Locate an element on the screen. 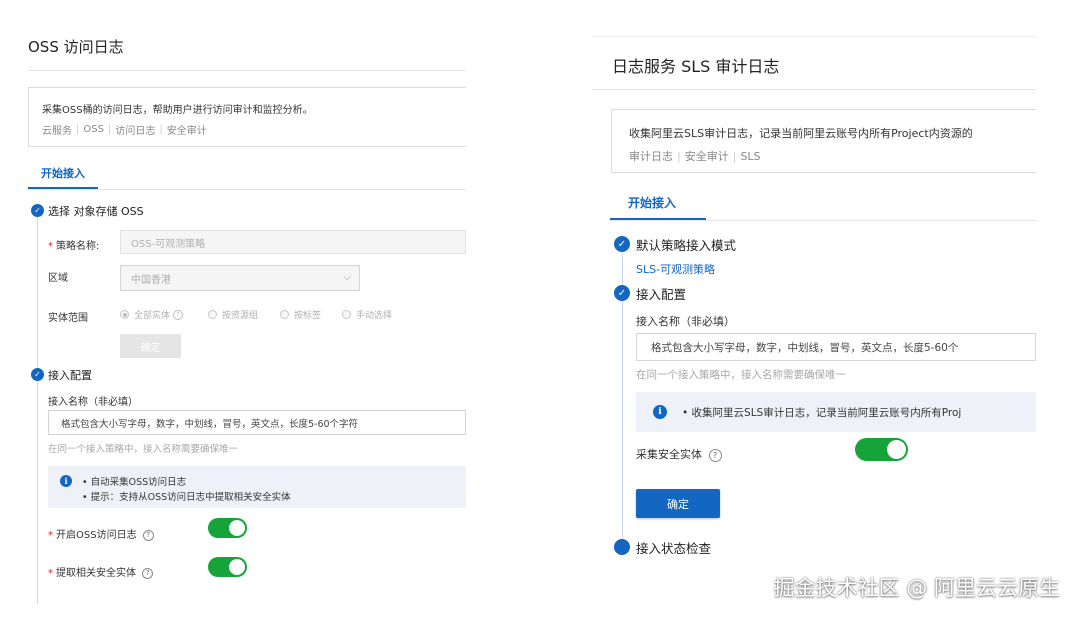 This screenshot has height=618, width=1080. info-text: • 收集阿里云SLS审计日志，记录当前阿里云账号内所有Proj is located at coordinates (822, 413).